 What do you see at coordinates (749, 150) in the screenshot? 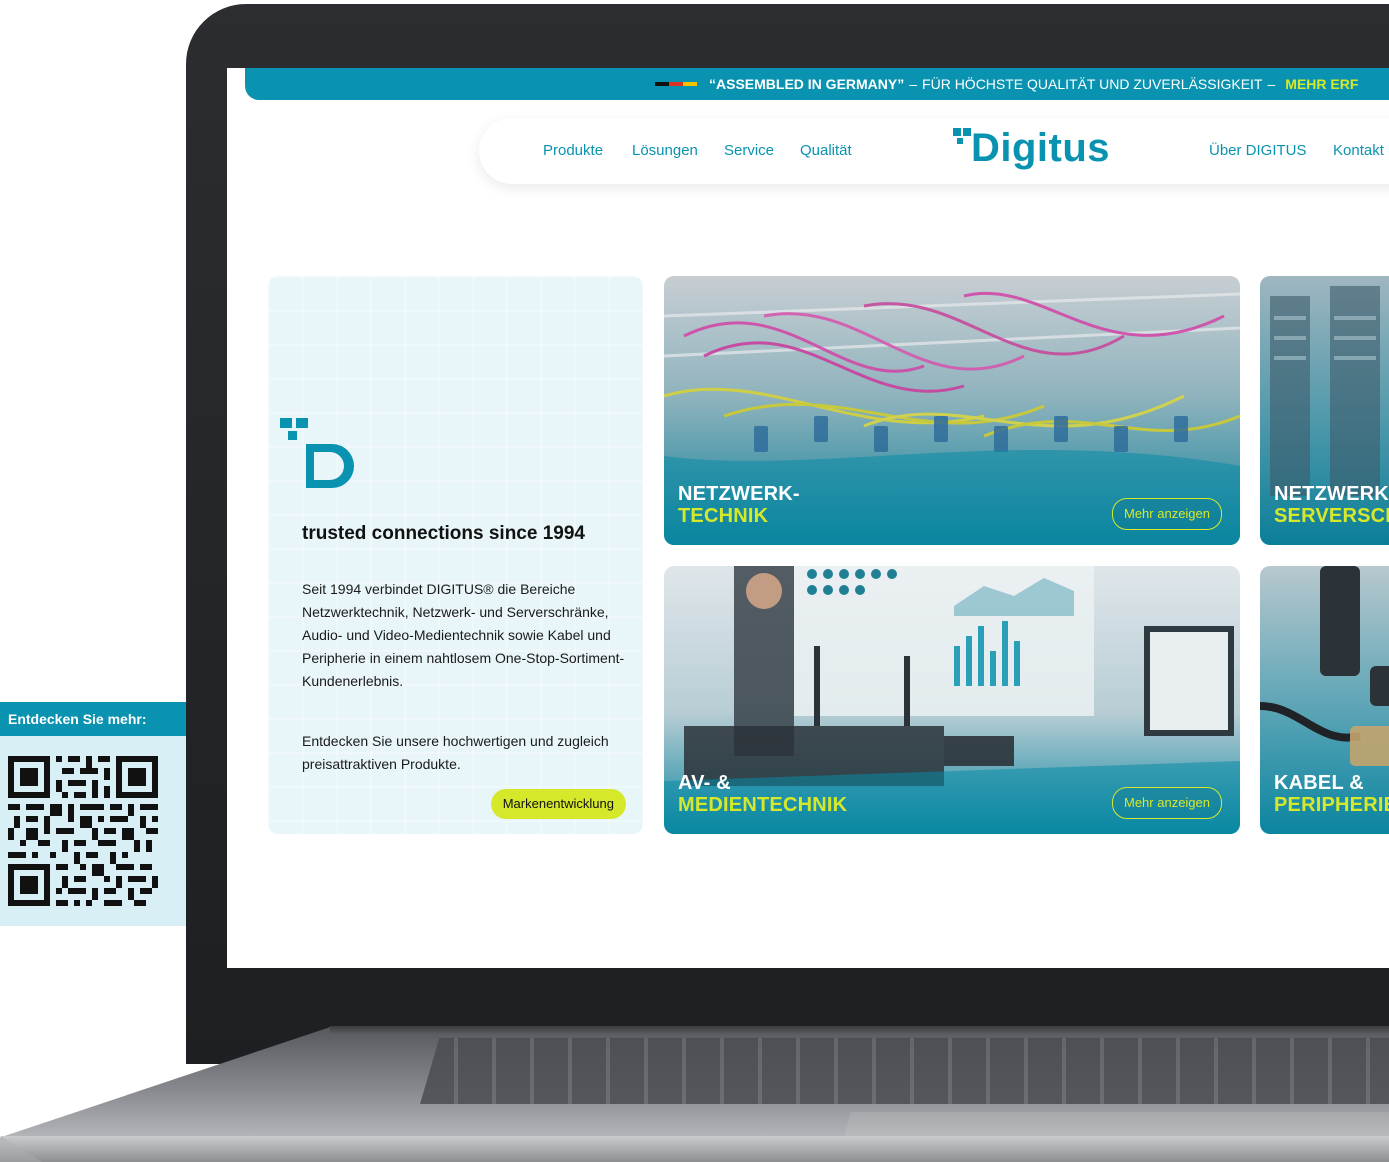
I see `nav-link-service: Service` at bounding box center [749, 150].